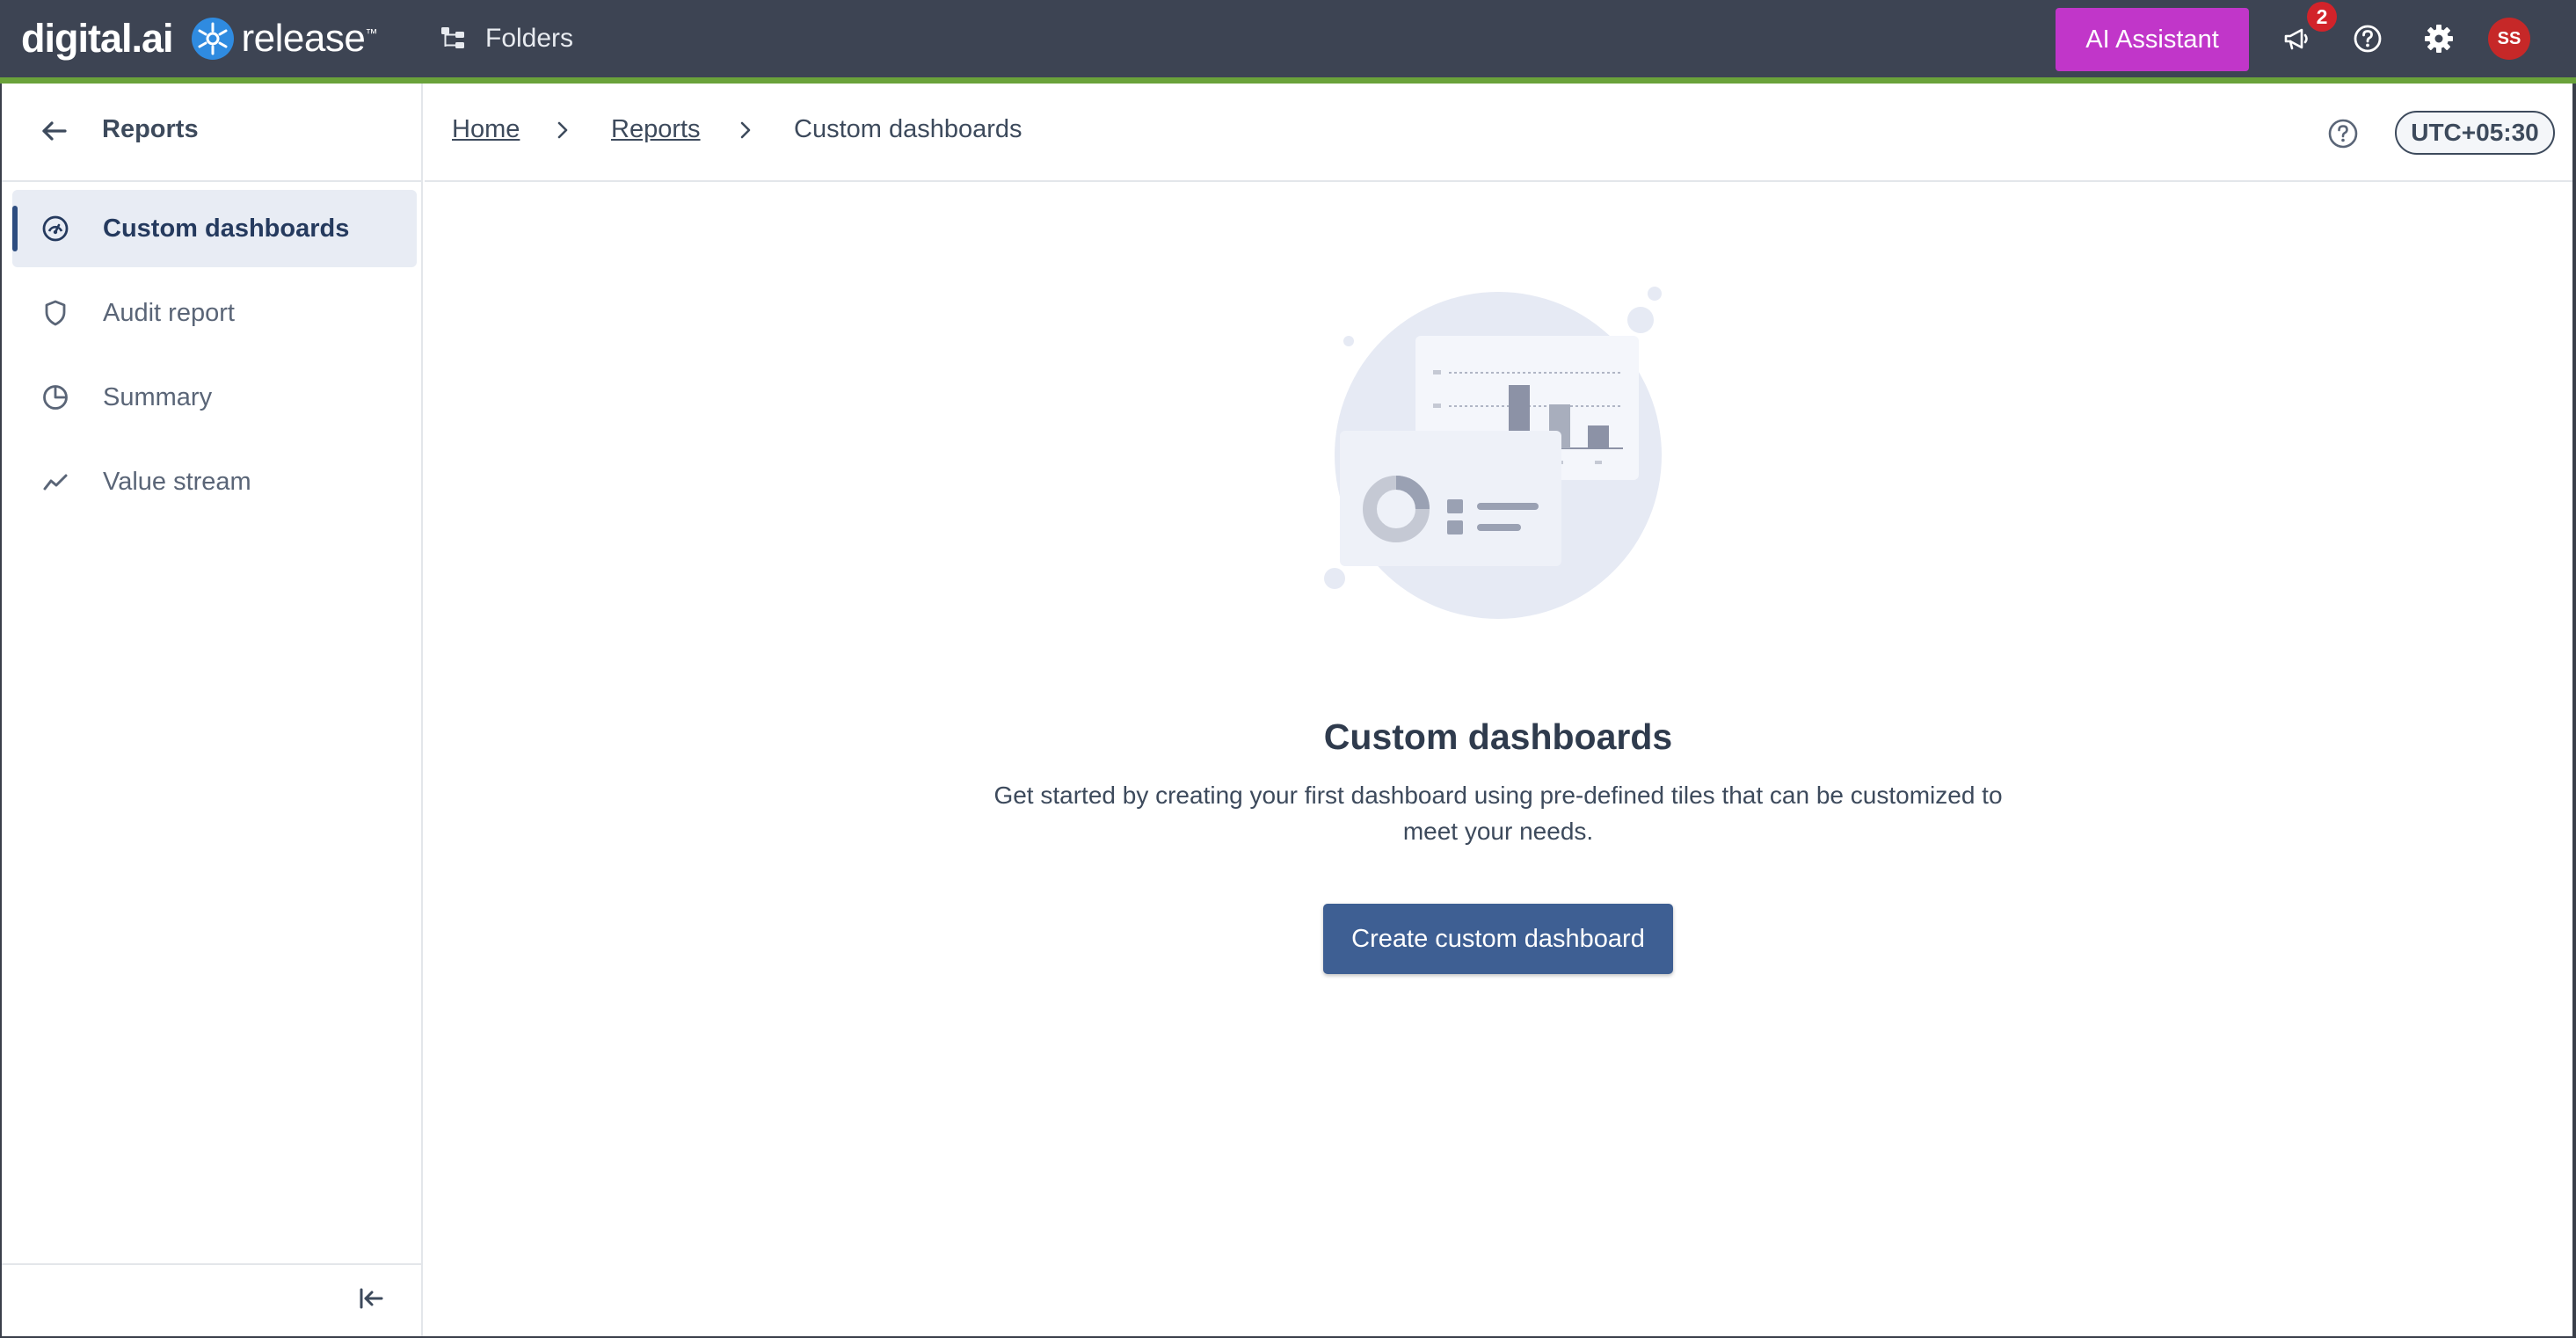  I want to click on shield-icon, so click(55, 313).